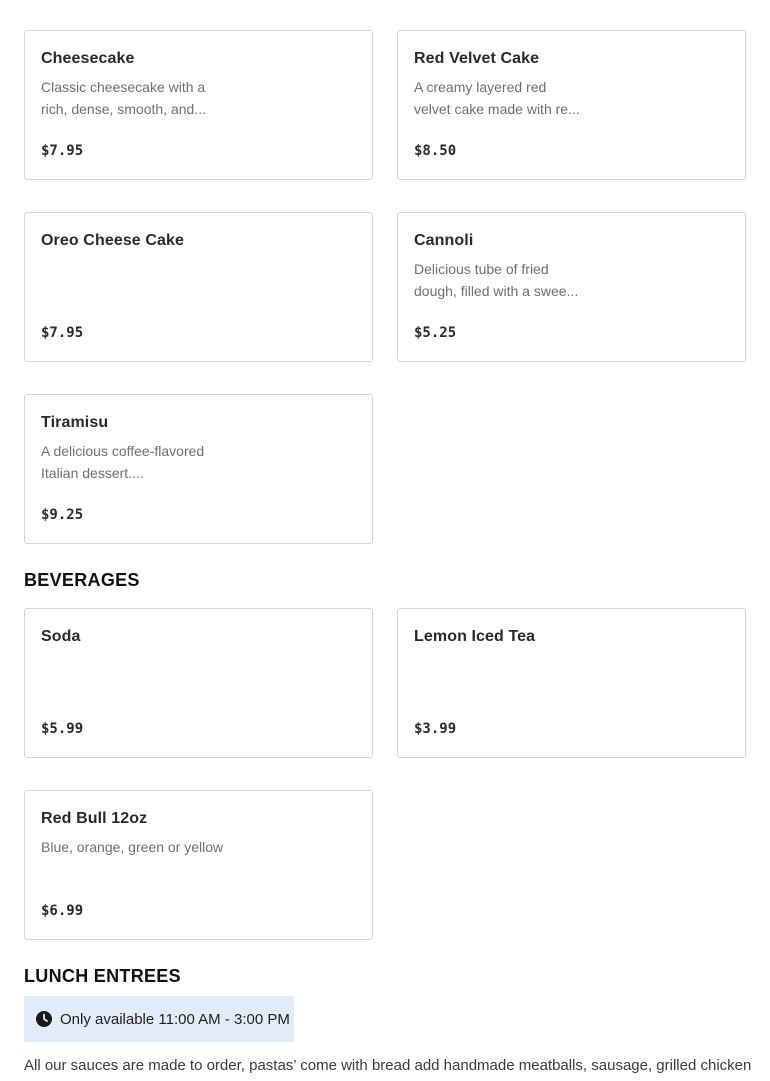  I want to click on item-name: Cannoli, so click(444, 240).